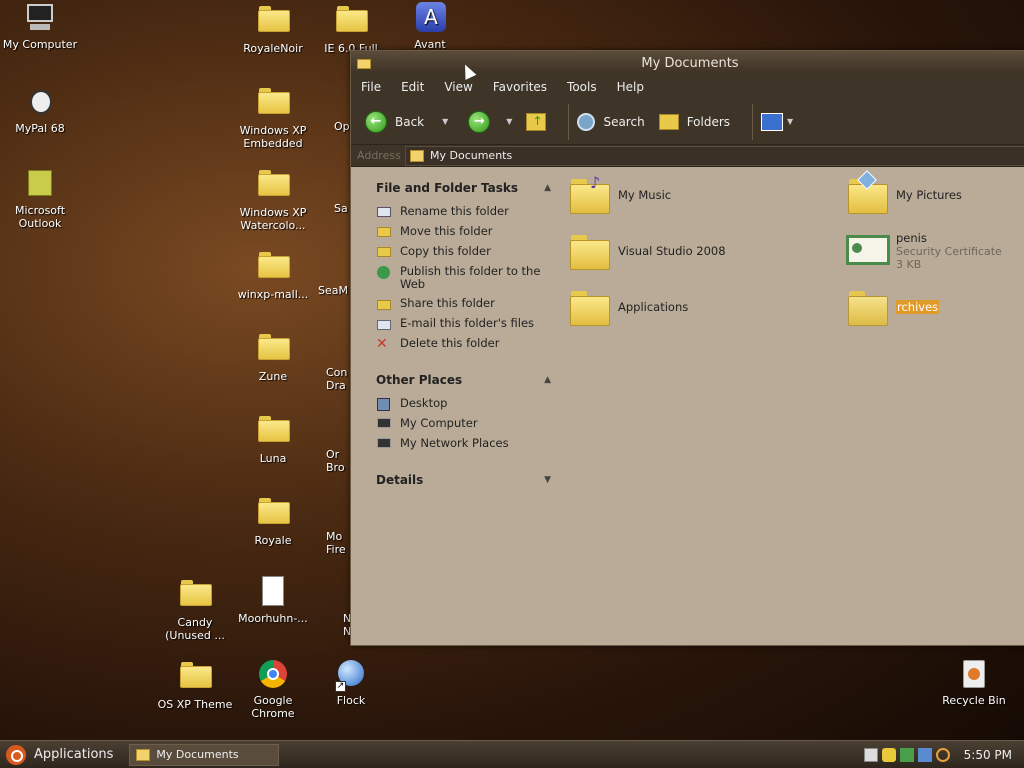  I want to click on email-icon, so click(384, 324).